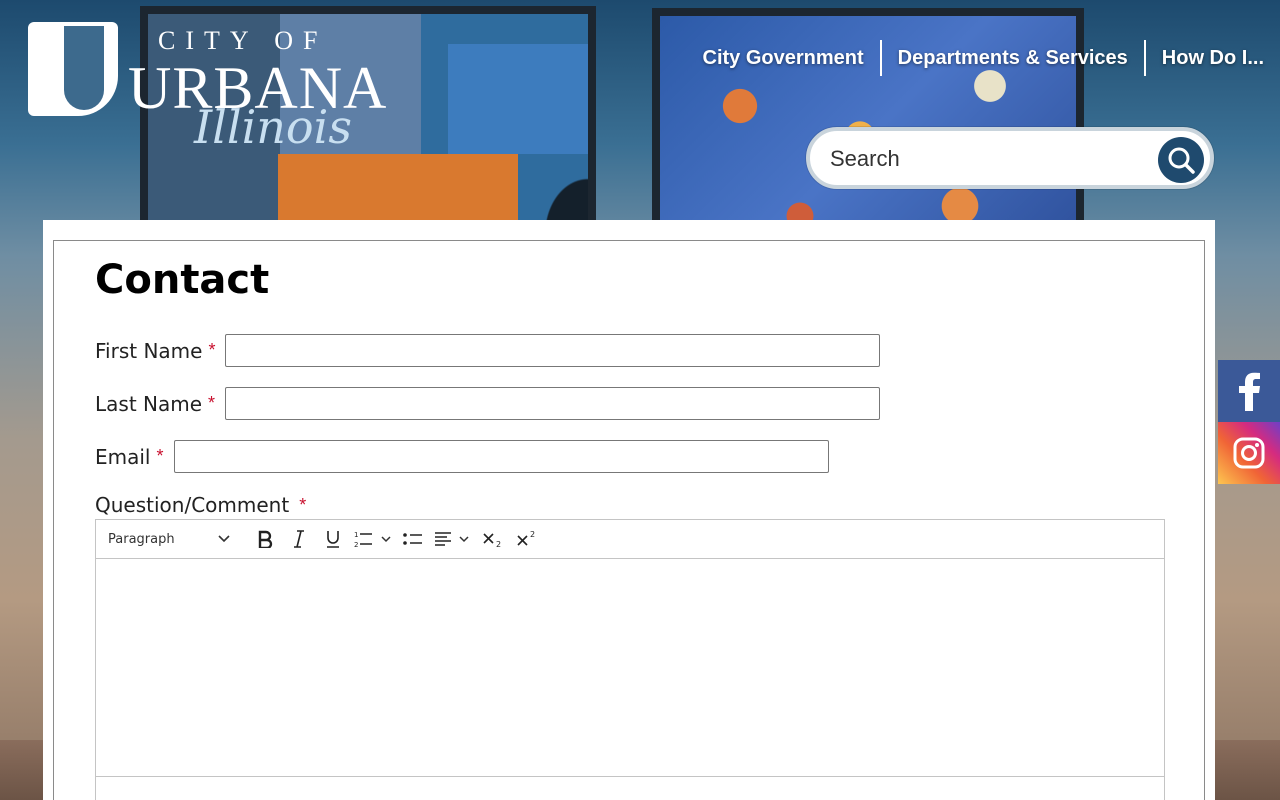 The height and width of the screenshot is (800, 1280). What do you see at coordinates (224, 539) in the screenshot?
I see `chevron-down-icon` at bounding box center [224, 539].